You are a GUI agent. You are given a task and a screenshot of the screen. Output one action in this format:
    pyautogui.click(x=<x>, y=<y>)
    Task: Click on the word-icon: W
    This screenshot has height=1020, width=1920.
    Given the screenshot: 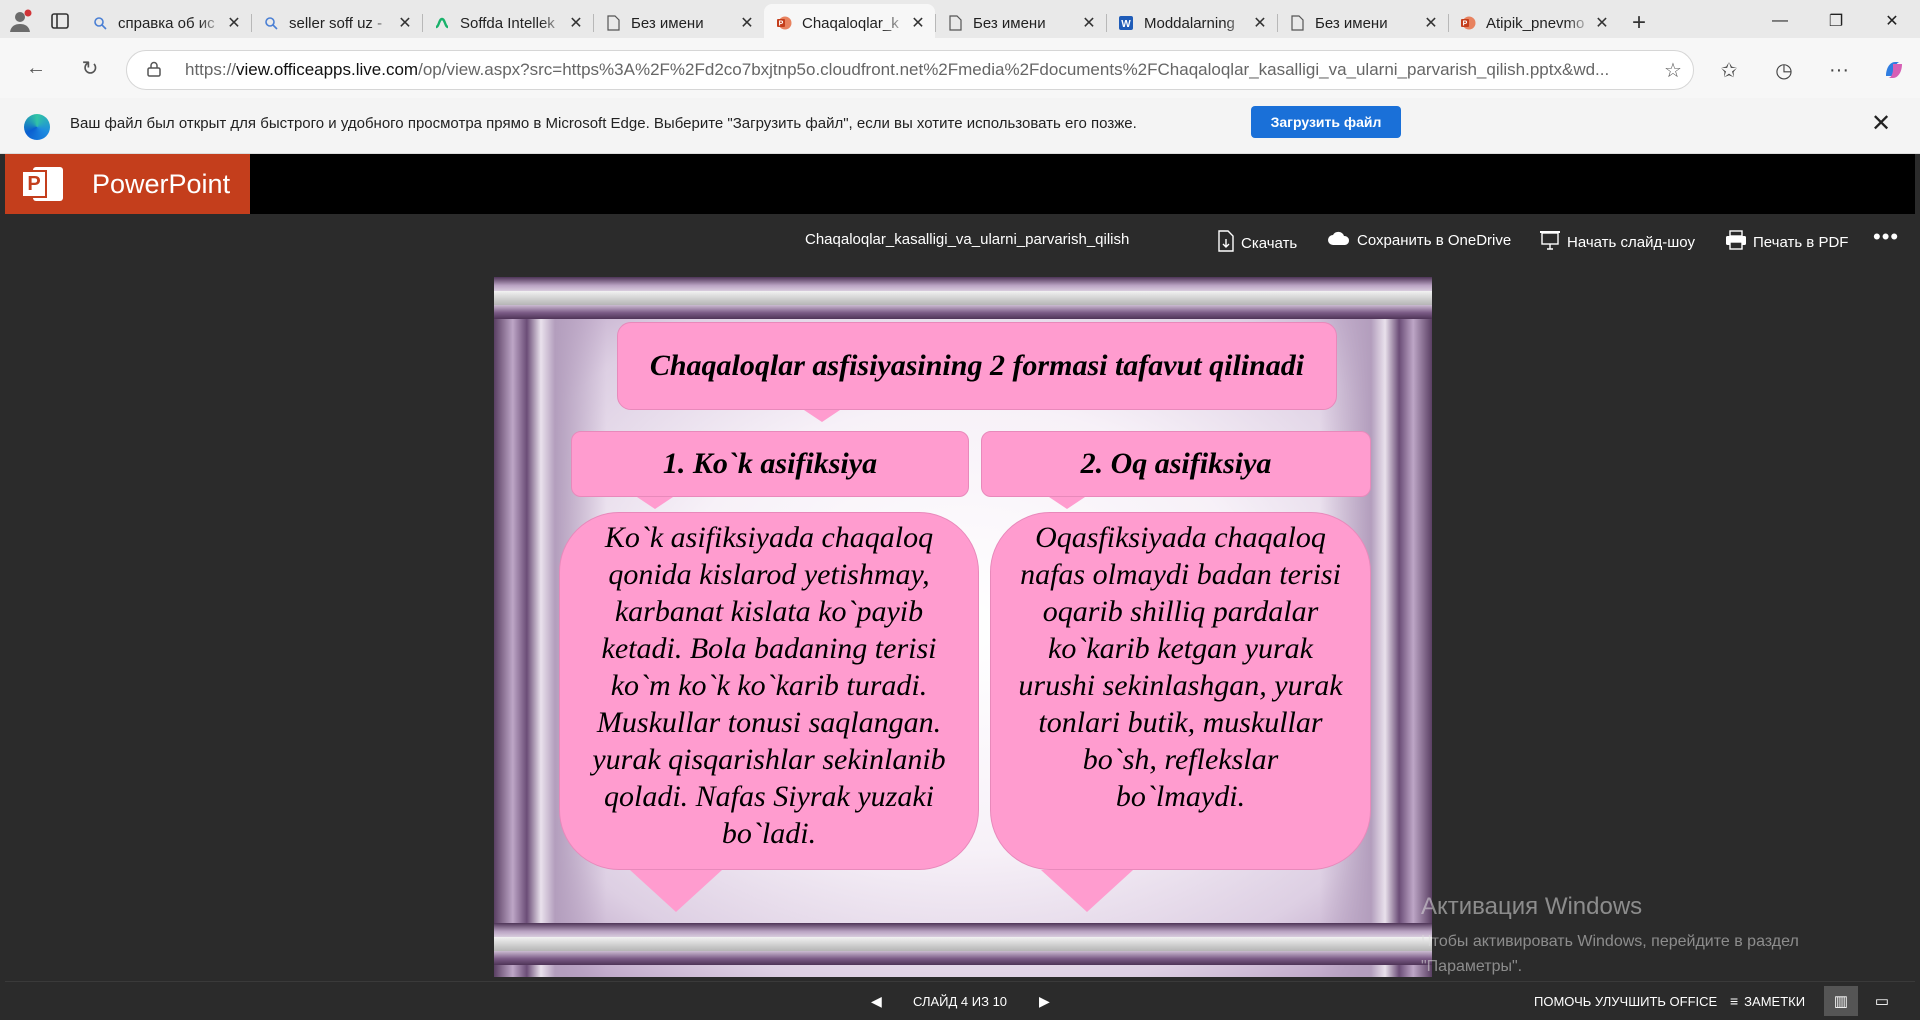 What is the action you would take?
    pyautogui.click(x=1126, y=23)
    